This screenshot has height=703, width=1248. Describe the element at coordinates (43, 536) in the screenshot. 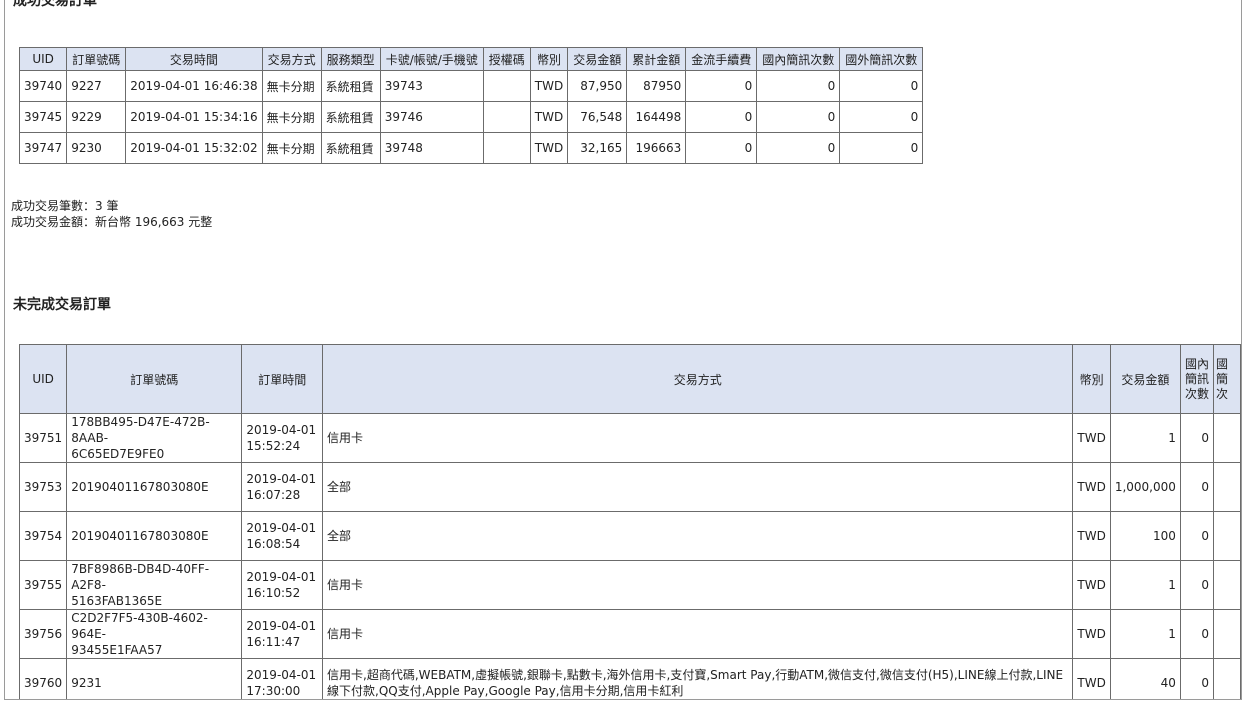

I see `cell-uid: 39754` at that location.